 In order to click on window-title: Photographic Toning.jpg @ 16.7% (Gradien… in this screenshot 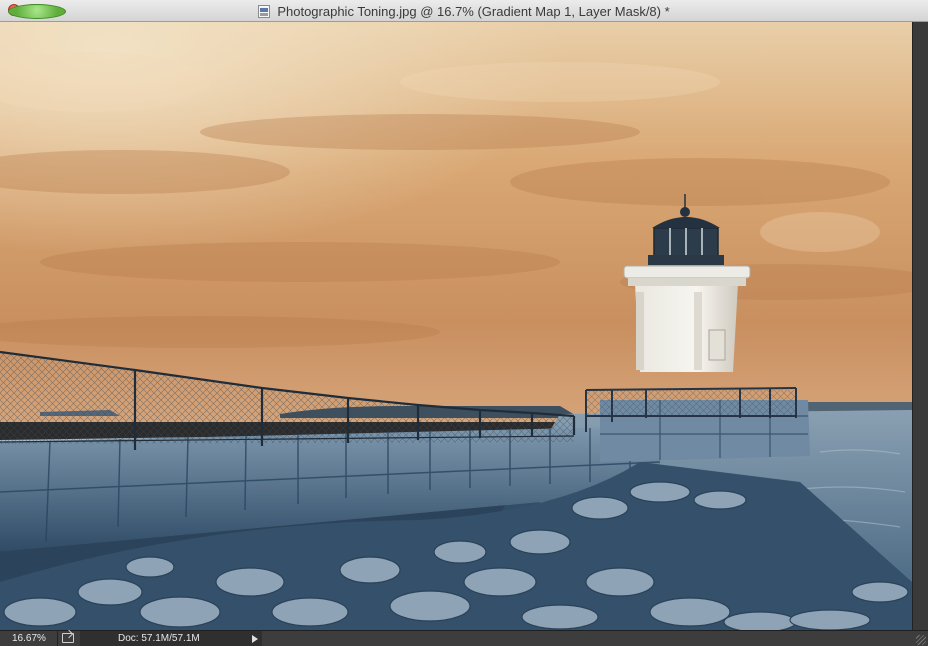, I will do `click(473, 11)`.